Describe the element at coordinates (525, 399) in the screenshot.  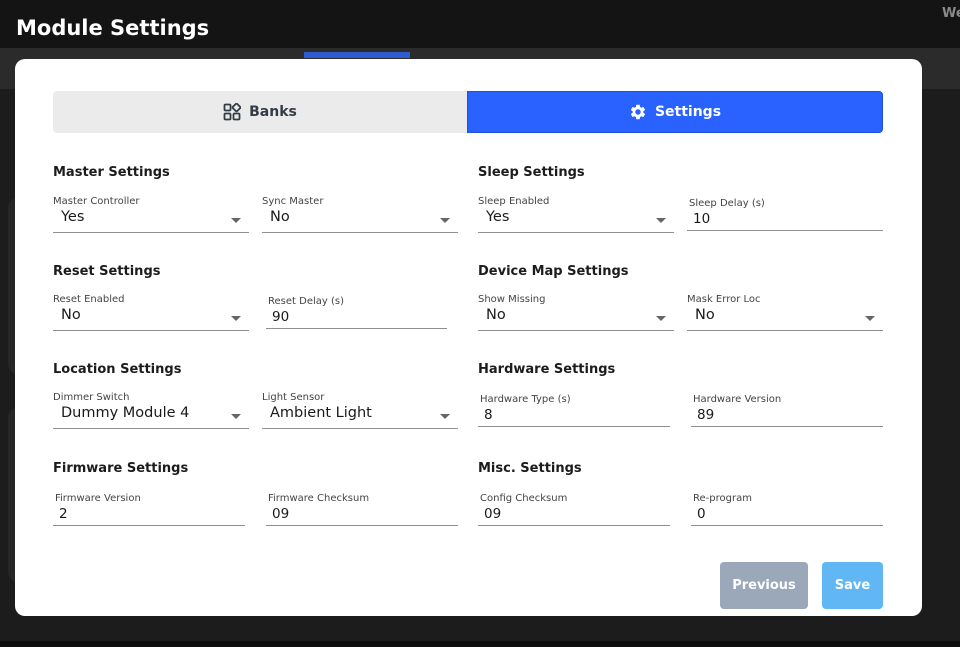
I see `field-label: Hardware Type (s)` at that location.